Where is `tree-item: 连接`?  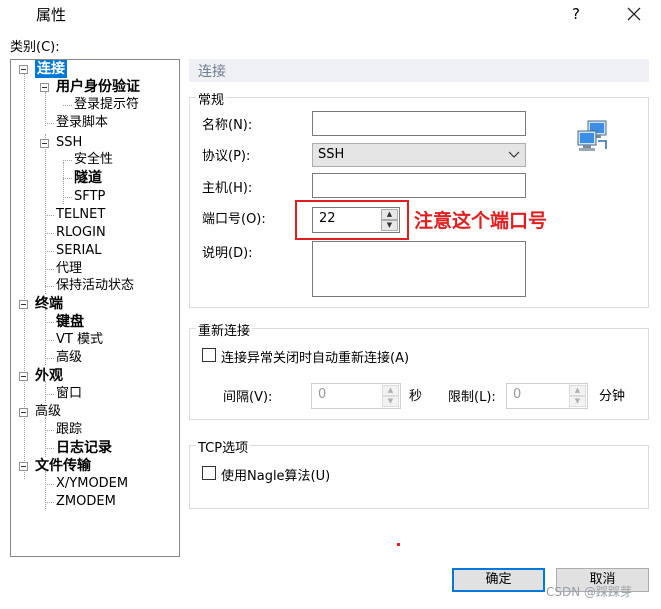
tree-item: 连接 is located at coordinates (51, 69).